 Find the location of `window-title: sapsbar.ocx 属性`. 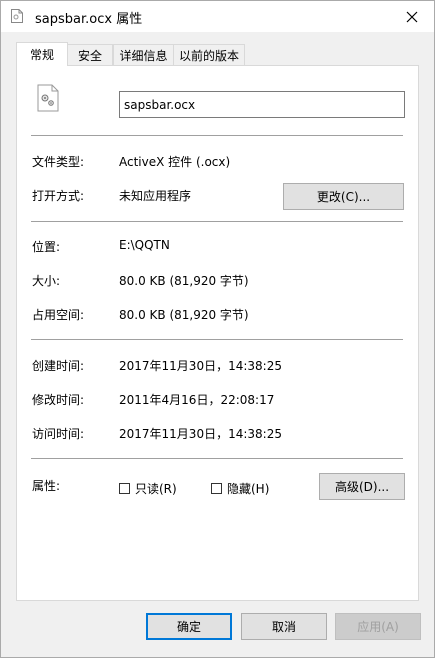

window-title: sapsbar.ocx 属性 is located at coordinates (89, 19).